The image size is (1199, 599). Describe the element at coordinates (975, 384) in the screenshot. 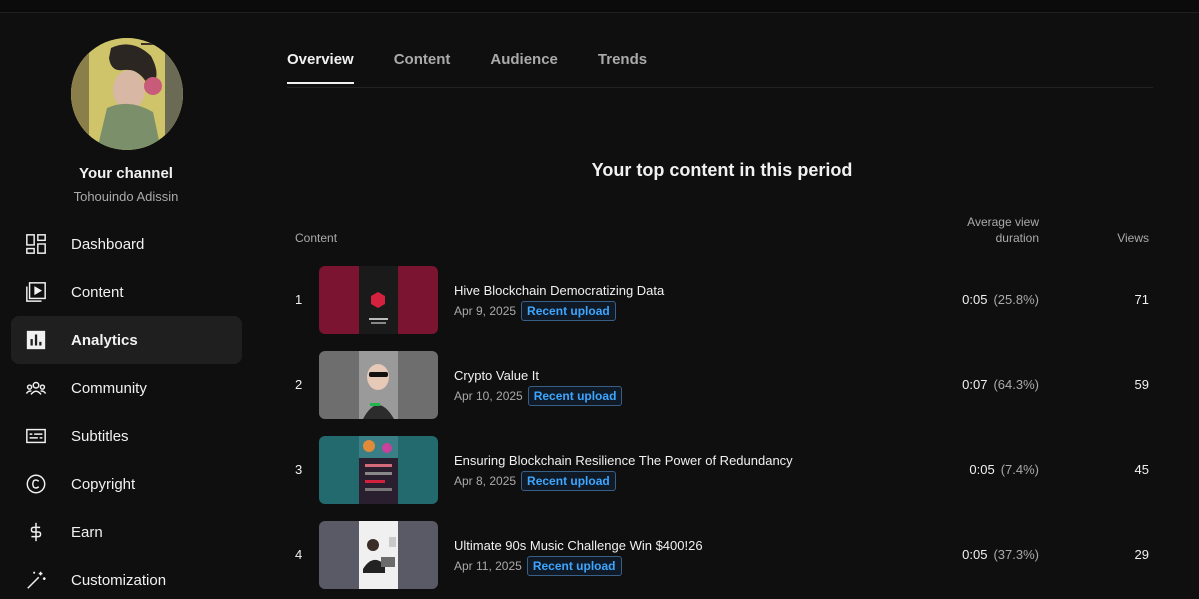

I see `avd-value: 0:07` at that location.